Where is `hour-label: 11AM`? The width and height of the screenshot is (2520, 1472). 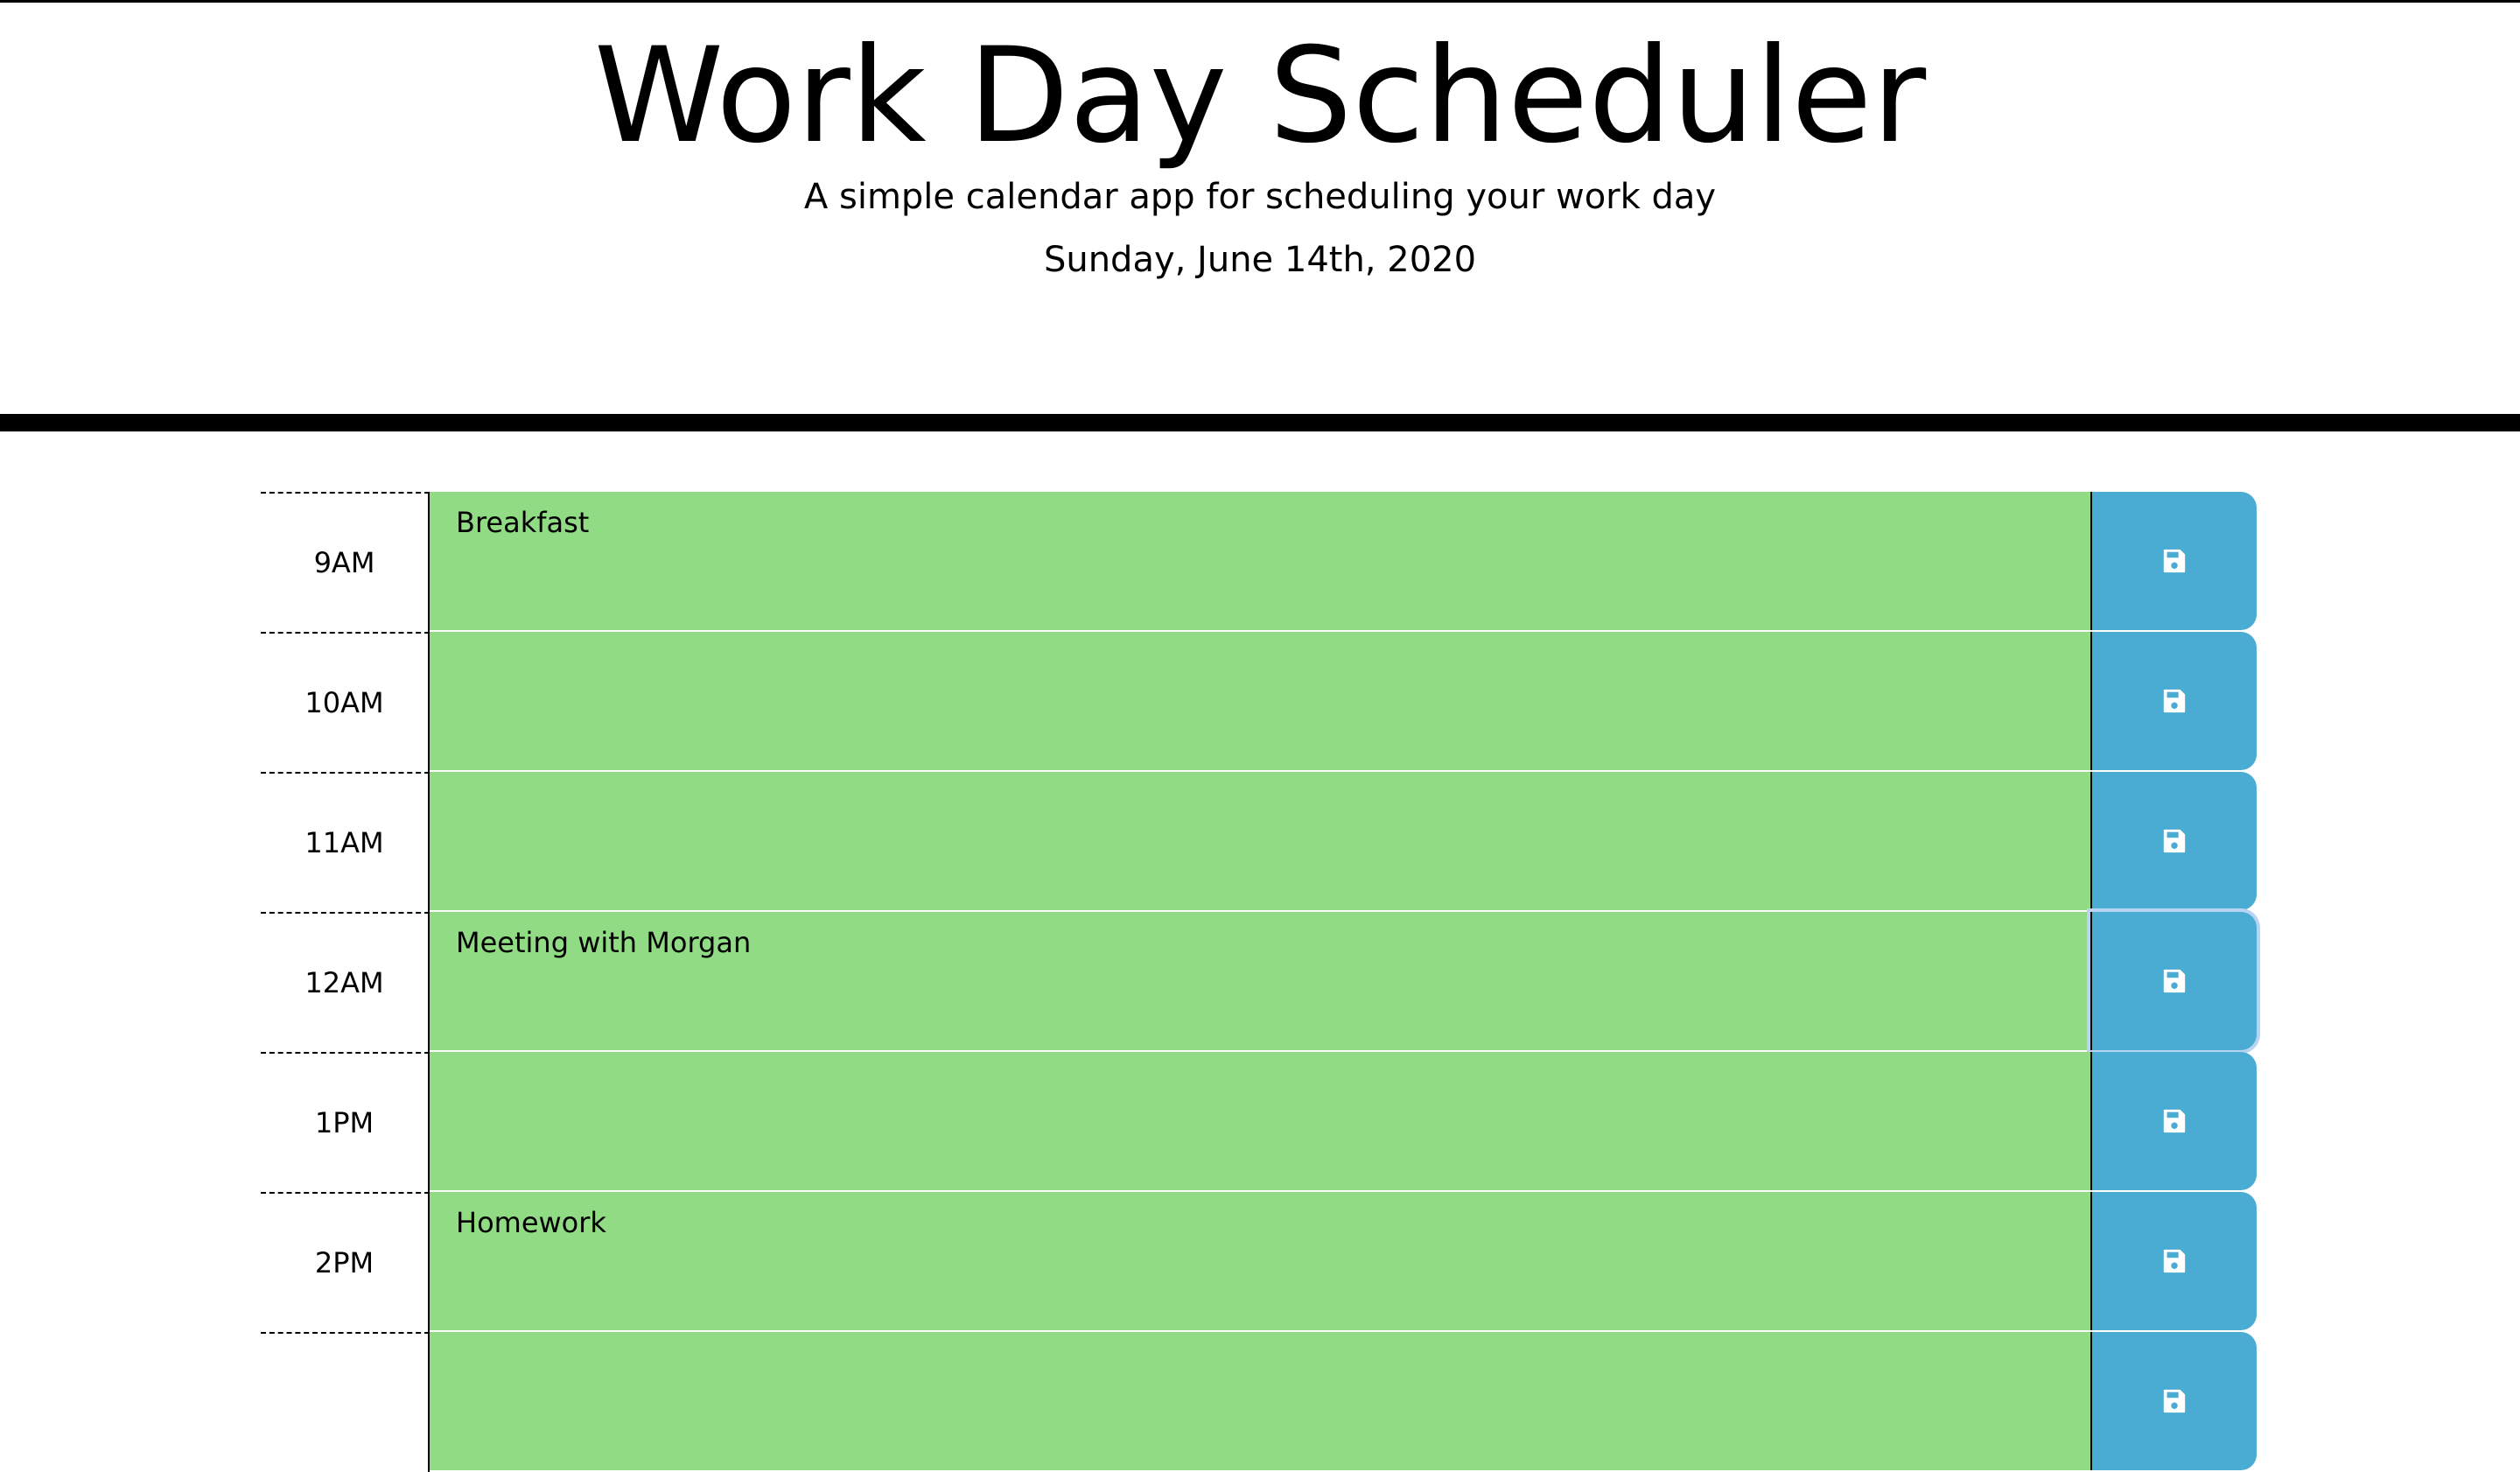 hour-label: 11AM is located at coordinates (345, 842).